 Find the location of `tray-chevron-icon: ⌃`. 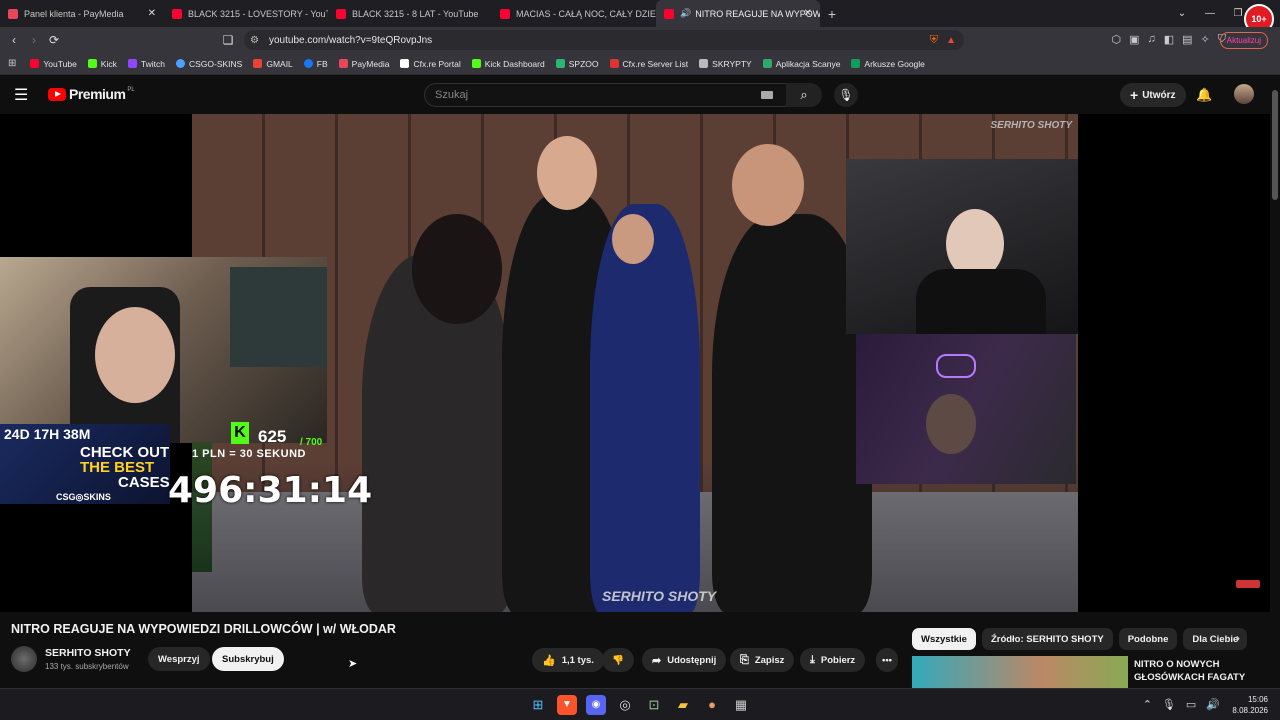

tray-chevron-icon: ⌃ is located at coordinates (1147, 704).